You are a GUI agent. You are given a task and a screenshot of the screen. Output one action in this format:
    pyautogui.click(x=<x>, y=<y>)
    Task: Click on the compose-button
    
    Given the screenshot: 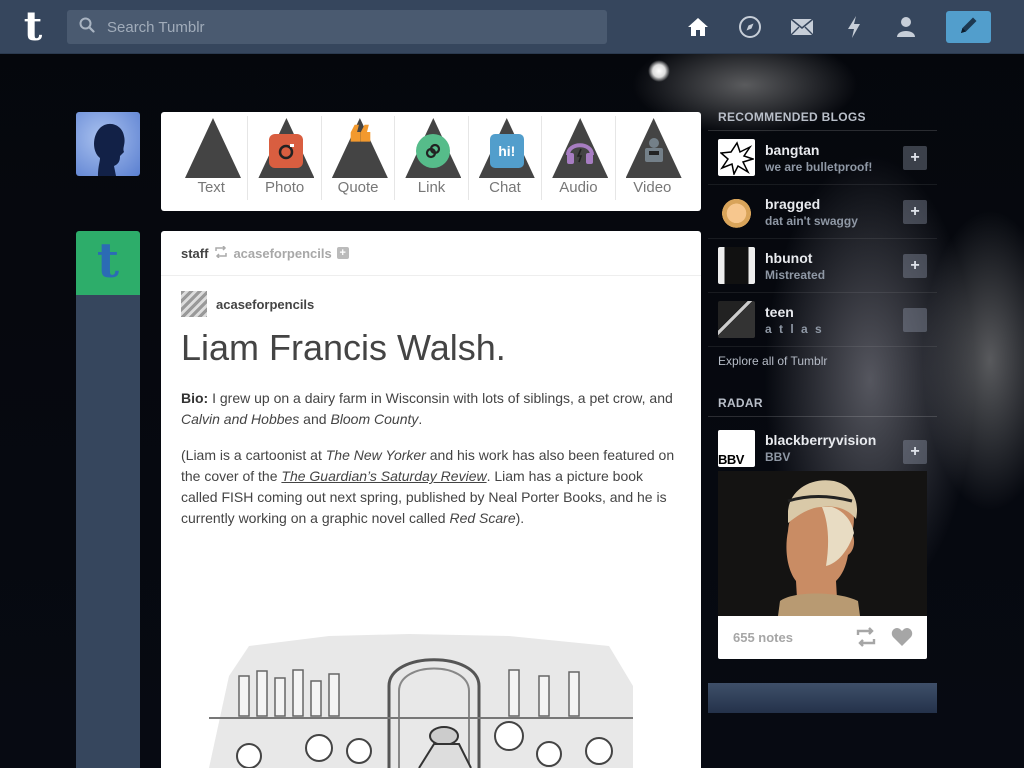 What is the action you would take?
    pyautogui.click(x=968, y=27)
    